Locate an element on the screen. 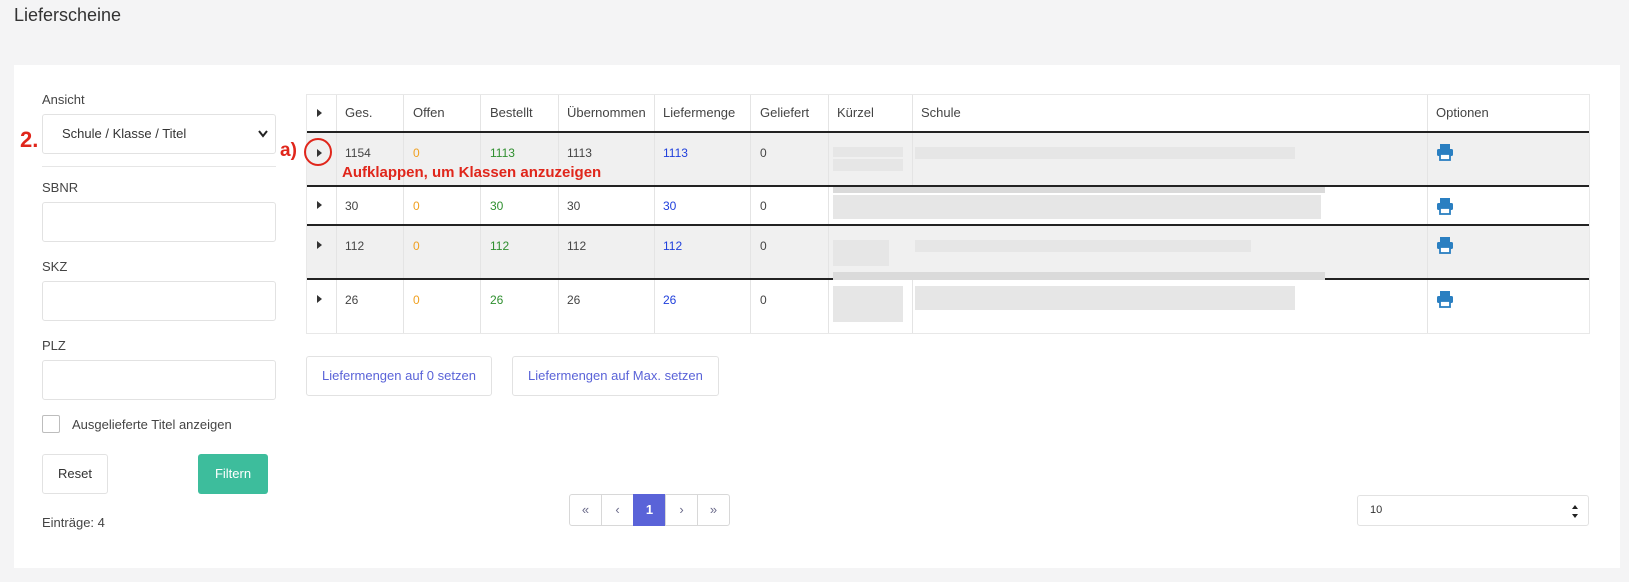  next-page-button: › is located at coordinates (681, 510).